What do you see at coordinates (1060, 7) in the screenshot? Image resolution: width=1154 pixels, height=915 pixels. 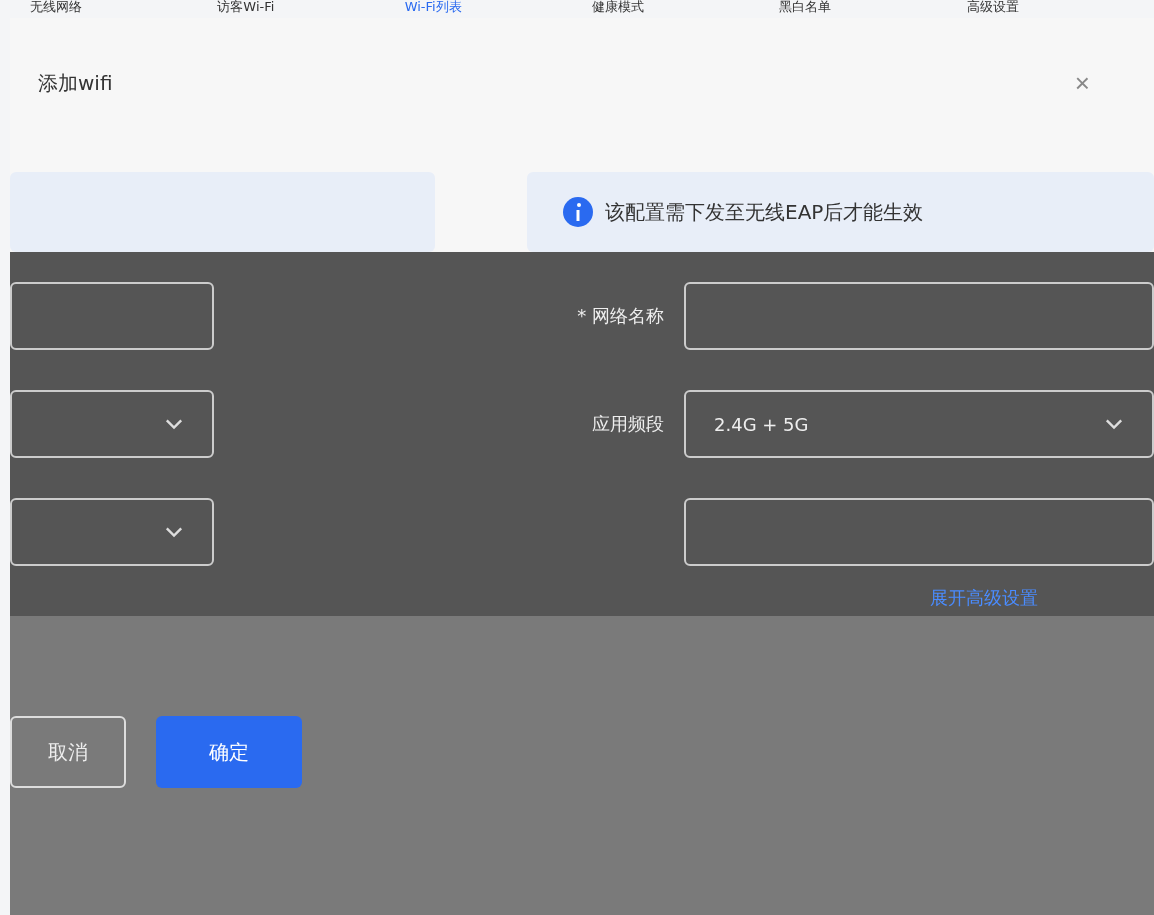 I see `nav-tab: 高级设置` at bounding box center [1060, 7].